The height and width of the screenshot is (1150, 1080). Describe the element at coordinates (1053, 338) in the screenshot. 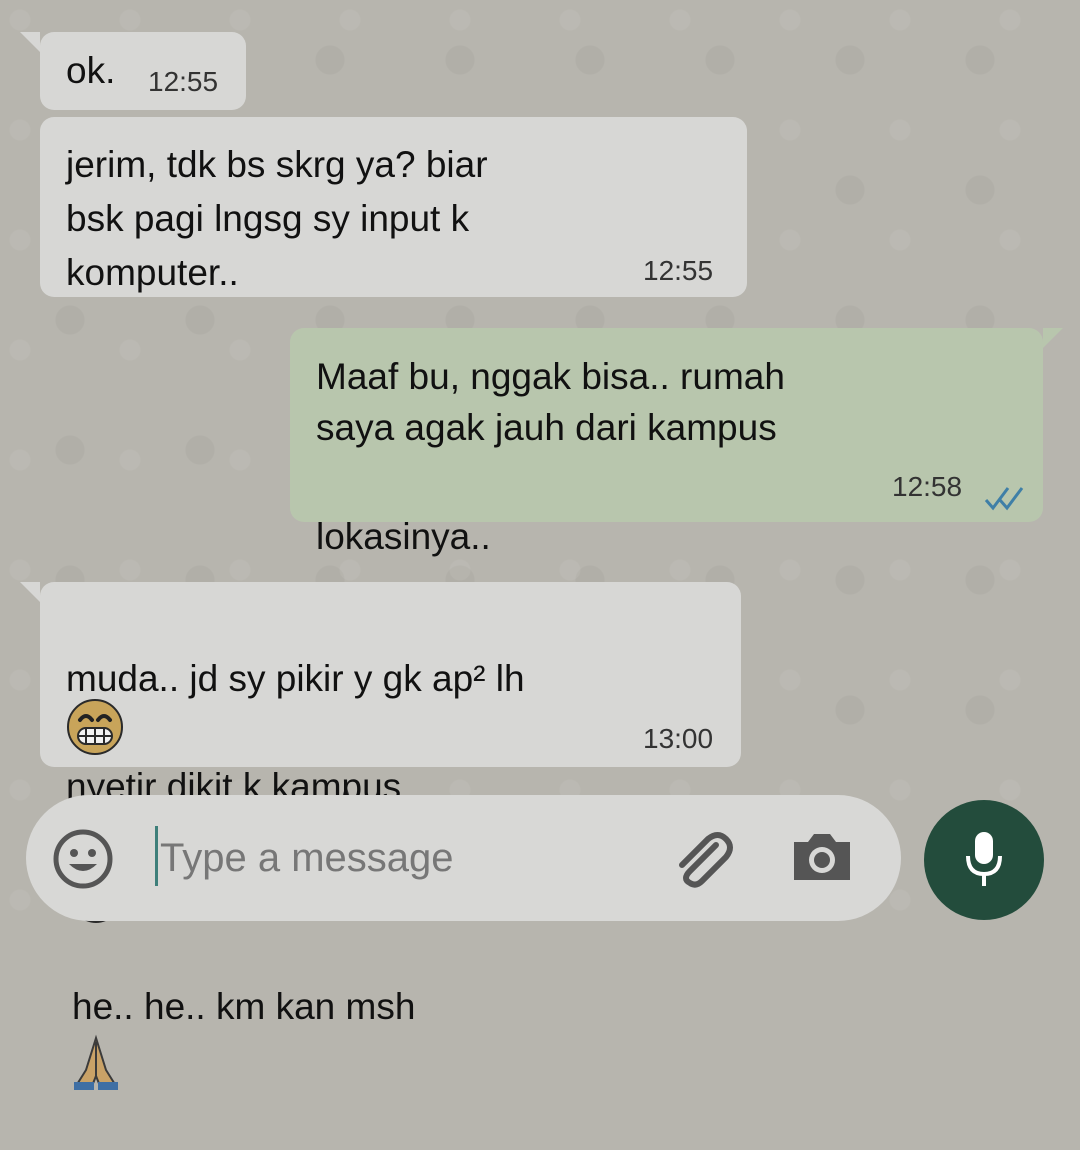

I see `outgoing-bubble-tail` at that location.